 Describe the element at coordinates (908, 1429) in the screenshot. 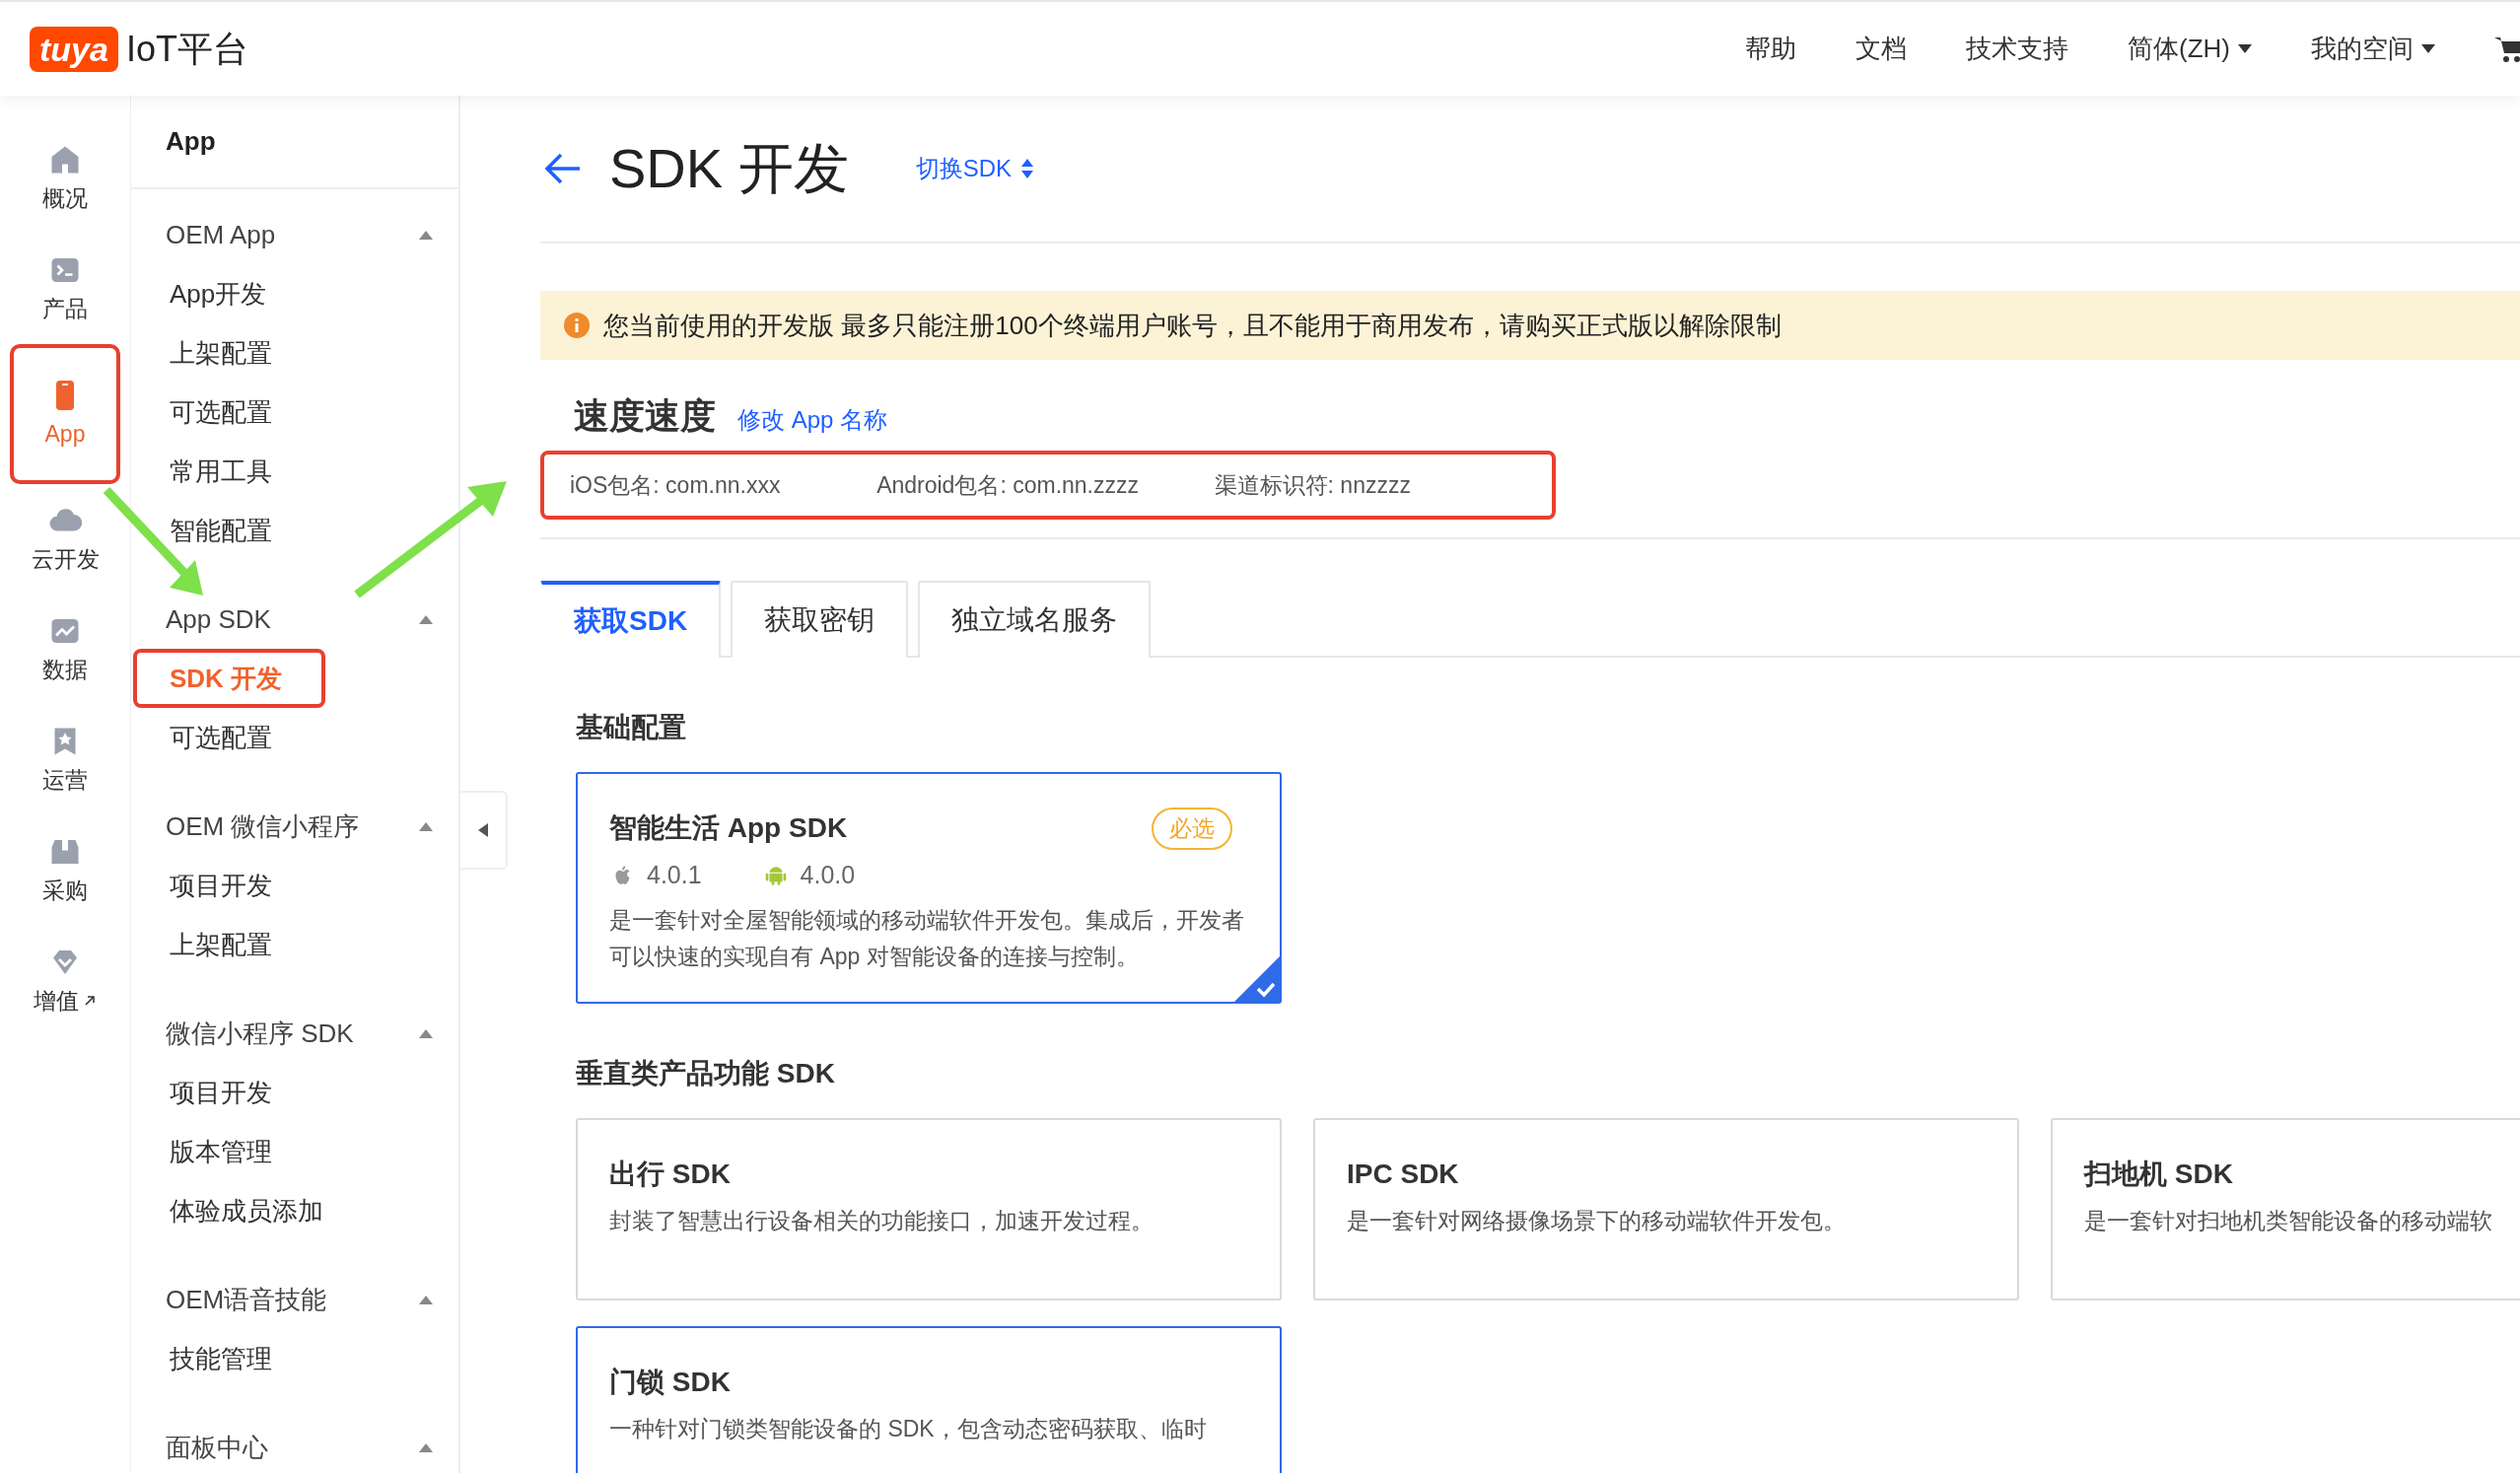

I see `card-description: 一种针对门锁类智能设备的 SDK，包含动态密码获取、临时` at that location.